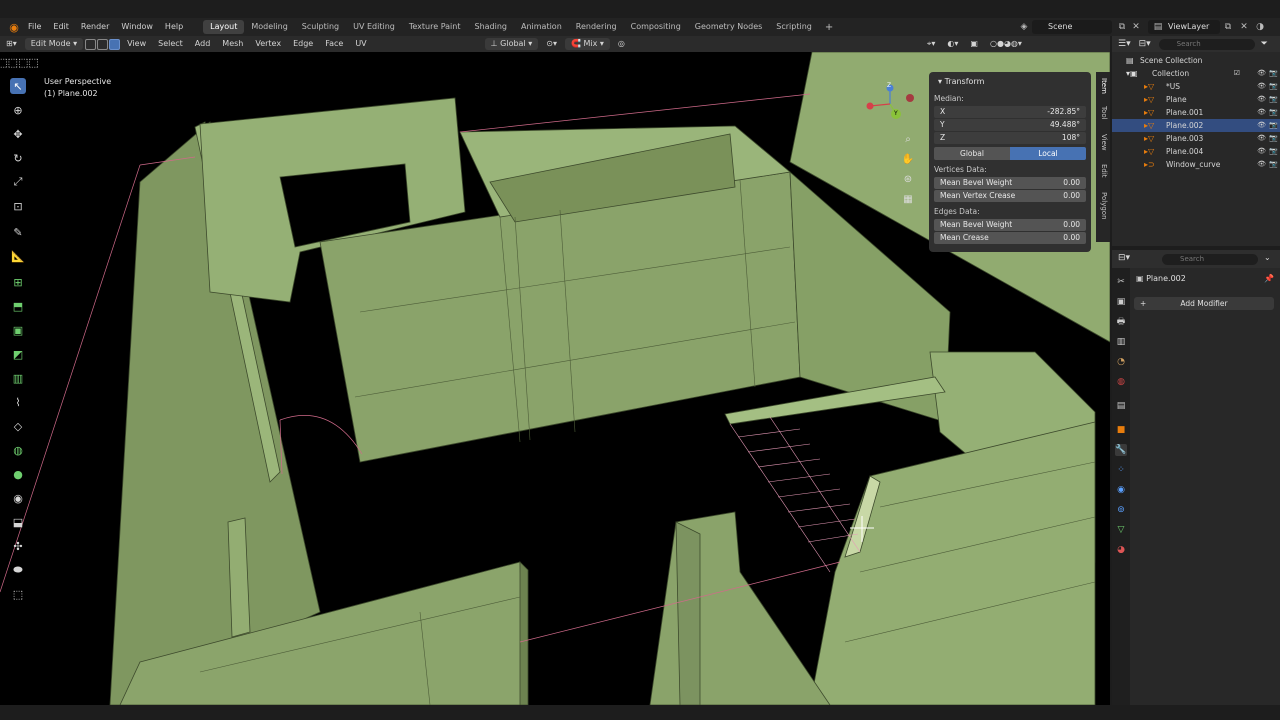  I want to click on mean-crease-field: Mean Crease 0.00, so click(1010, 238).